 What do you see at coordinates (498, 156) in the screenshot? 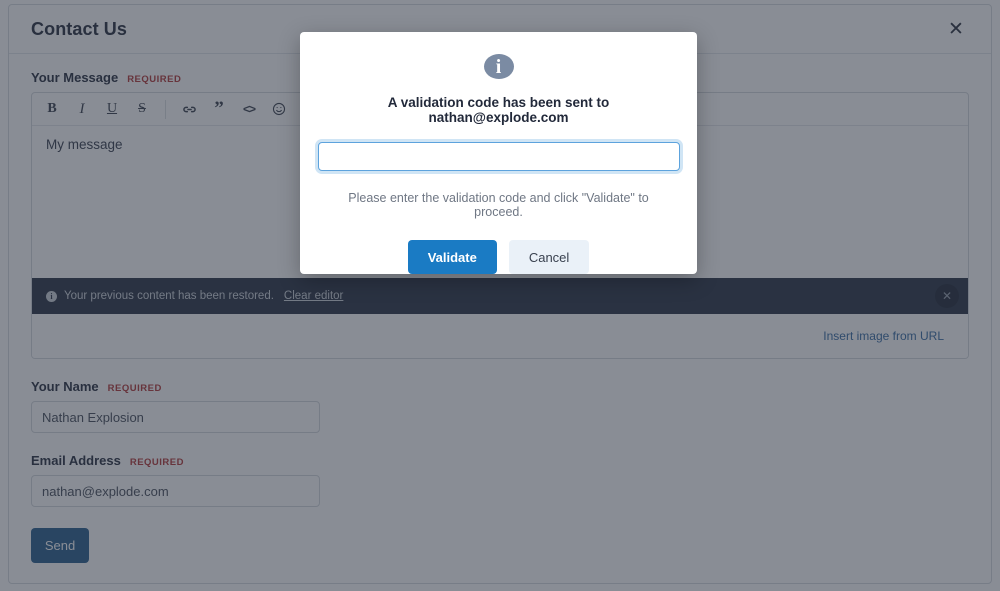
I see `validation-code-input` at bounding box center [498, 156].